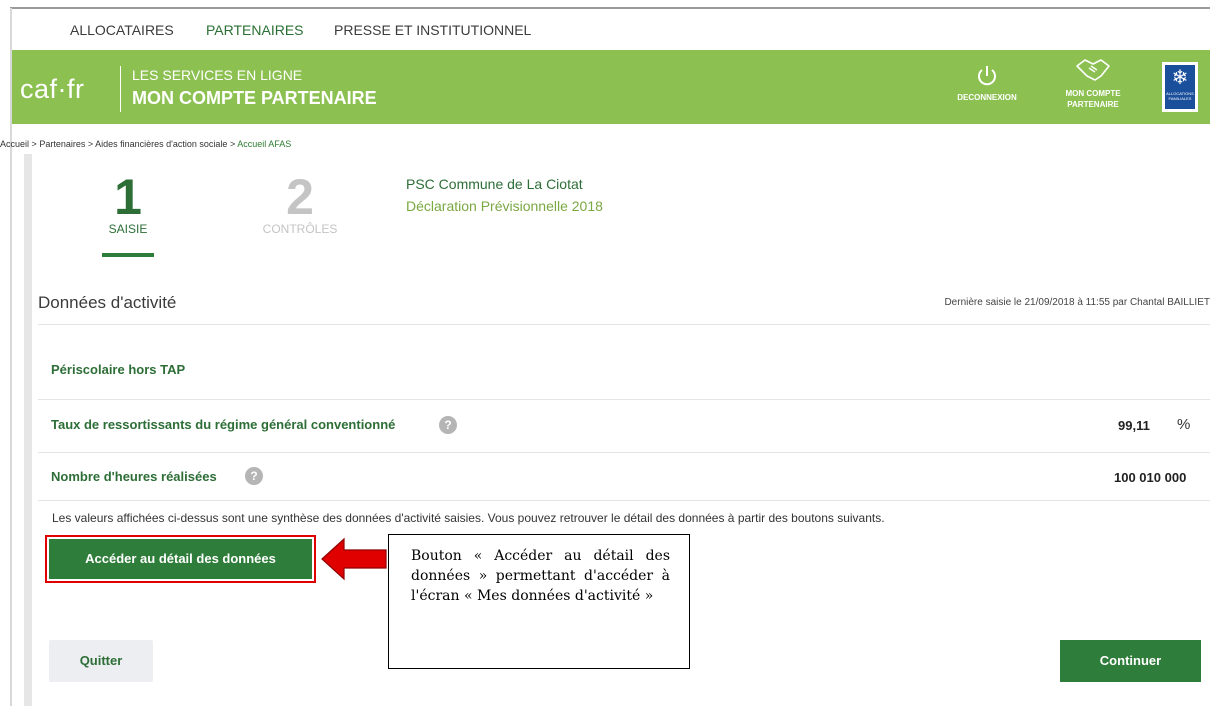 The width and height of the screenshot is (1210, 706). I want to click on step-label: SAISIE, so click(128, 229).